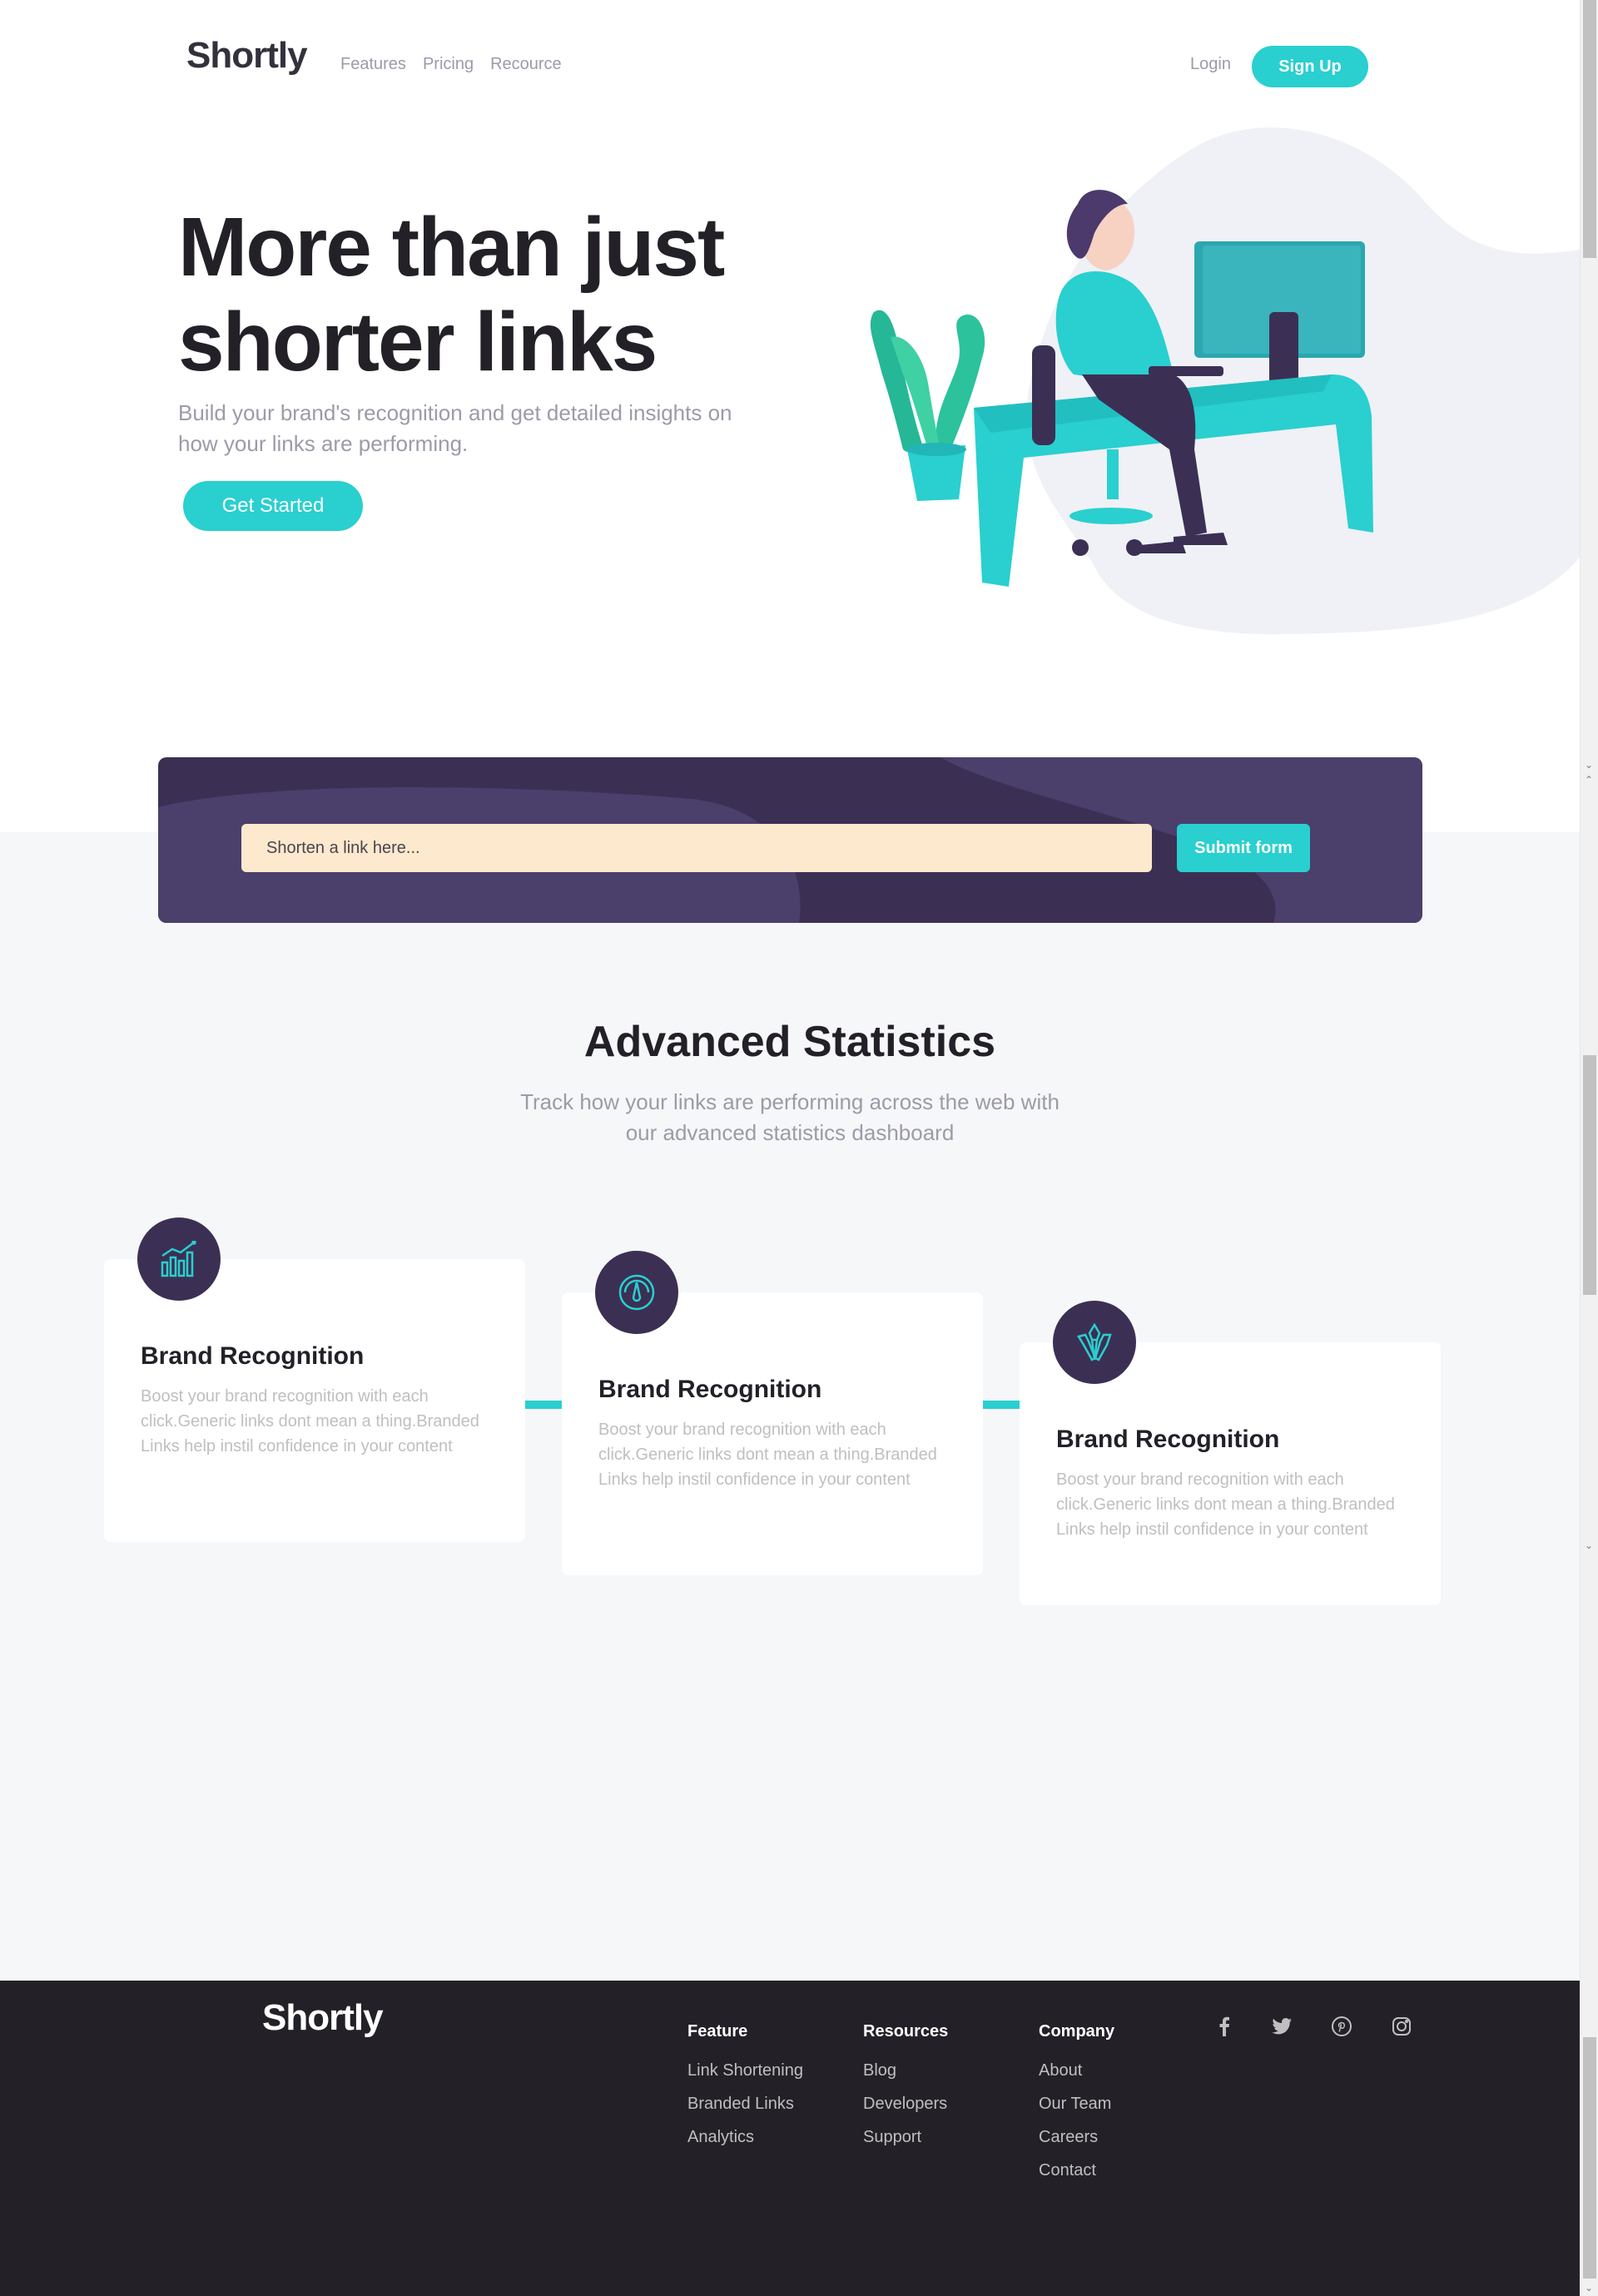 This screenshot has width=1598, height=2296. I want to click on logo: Shortly, so click(247, 56).